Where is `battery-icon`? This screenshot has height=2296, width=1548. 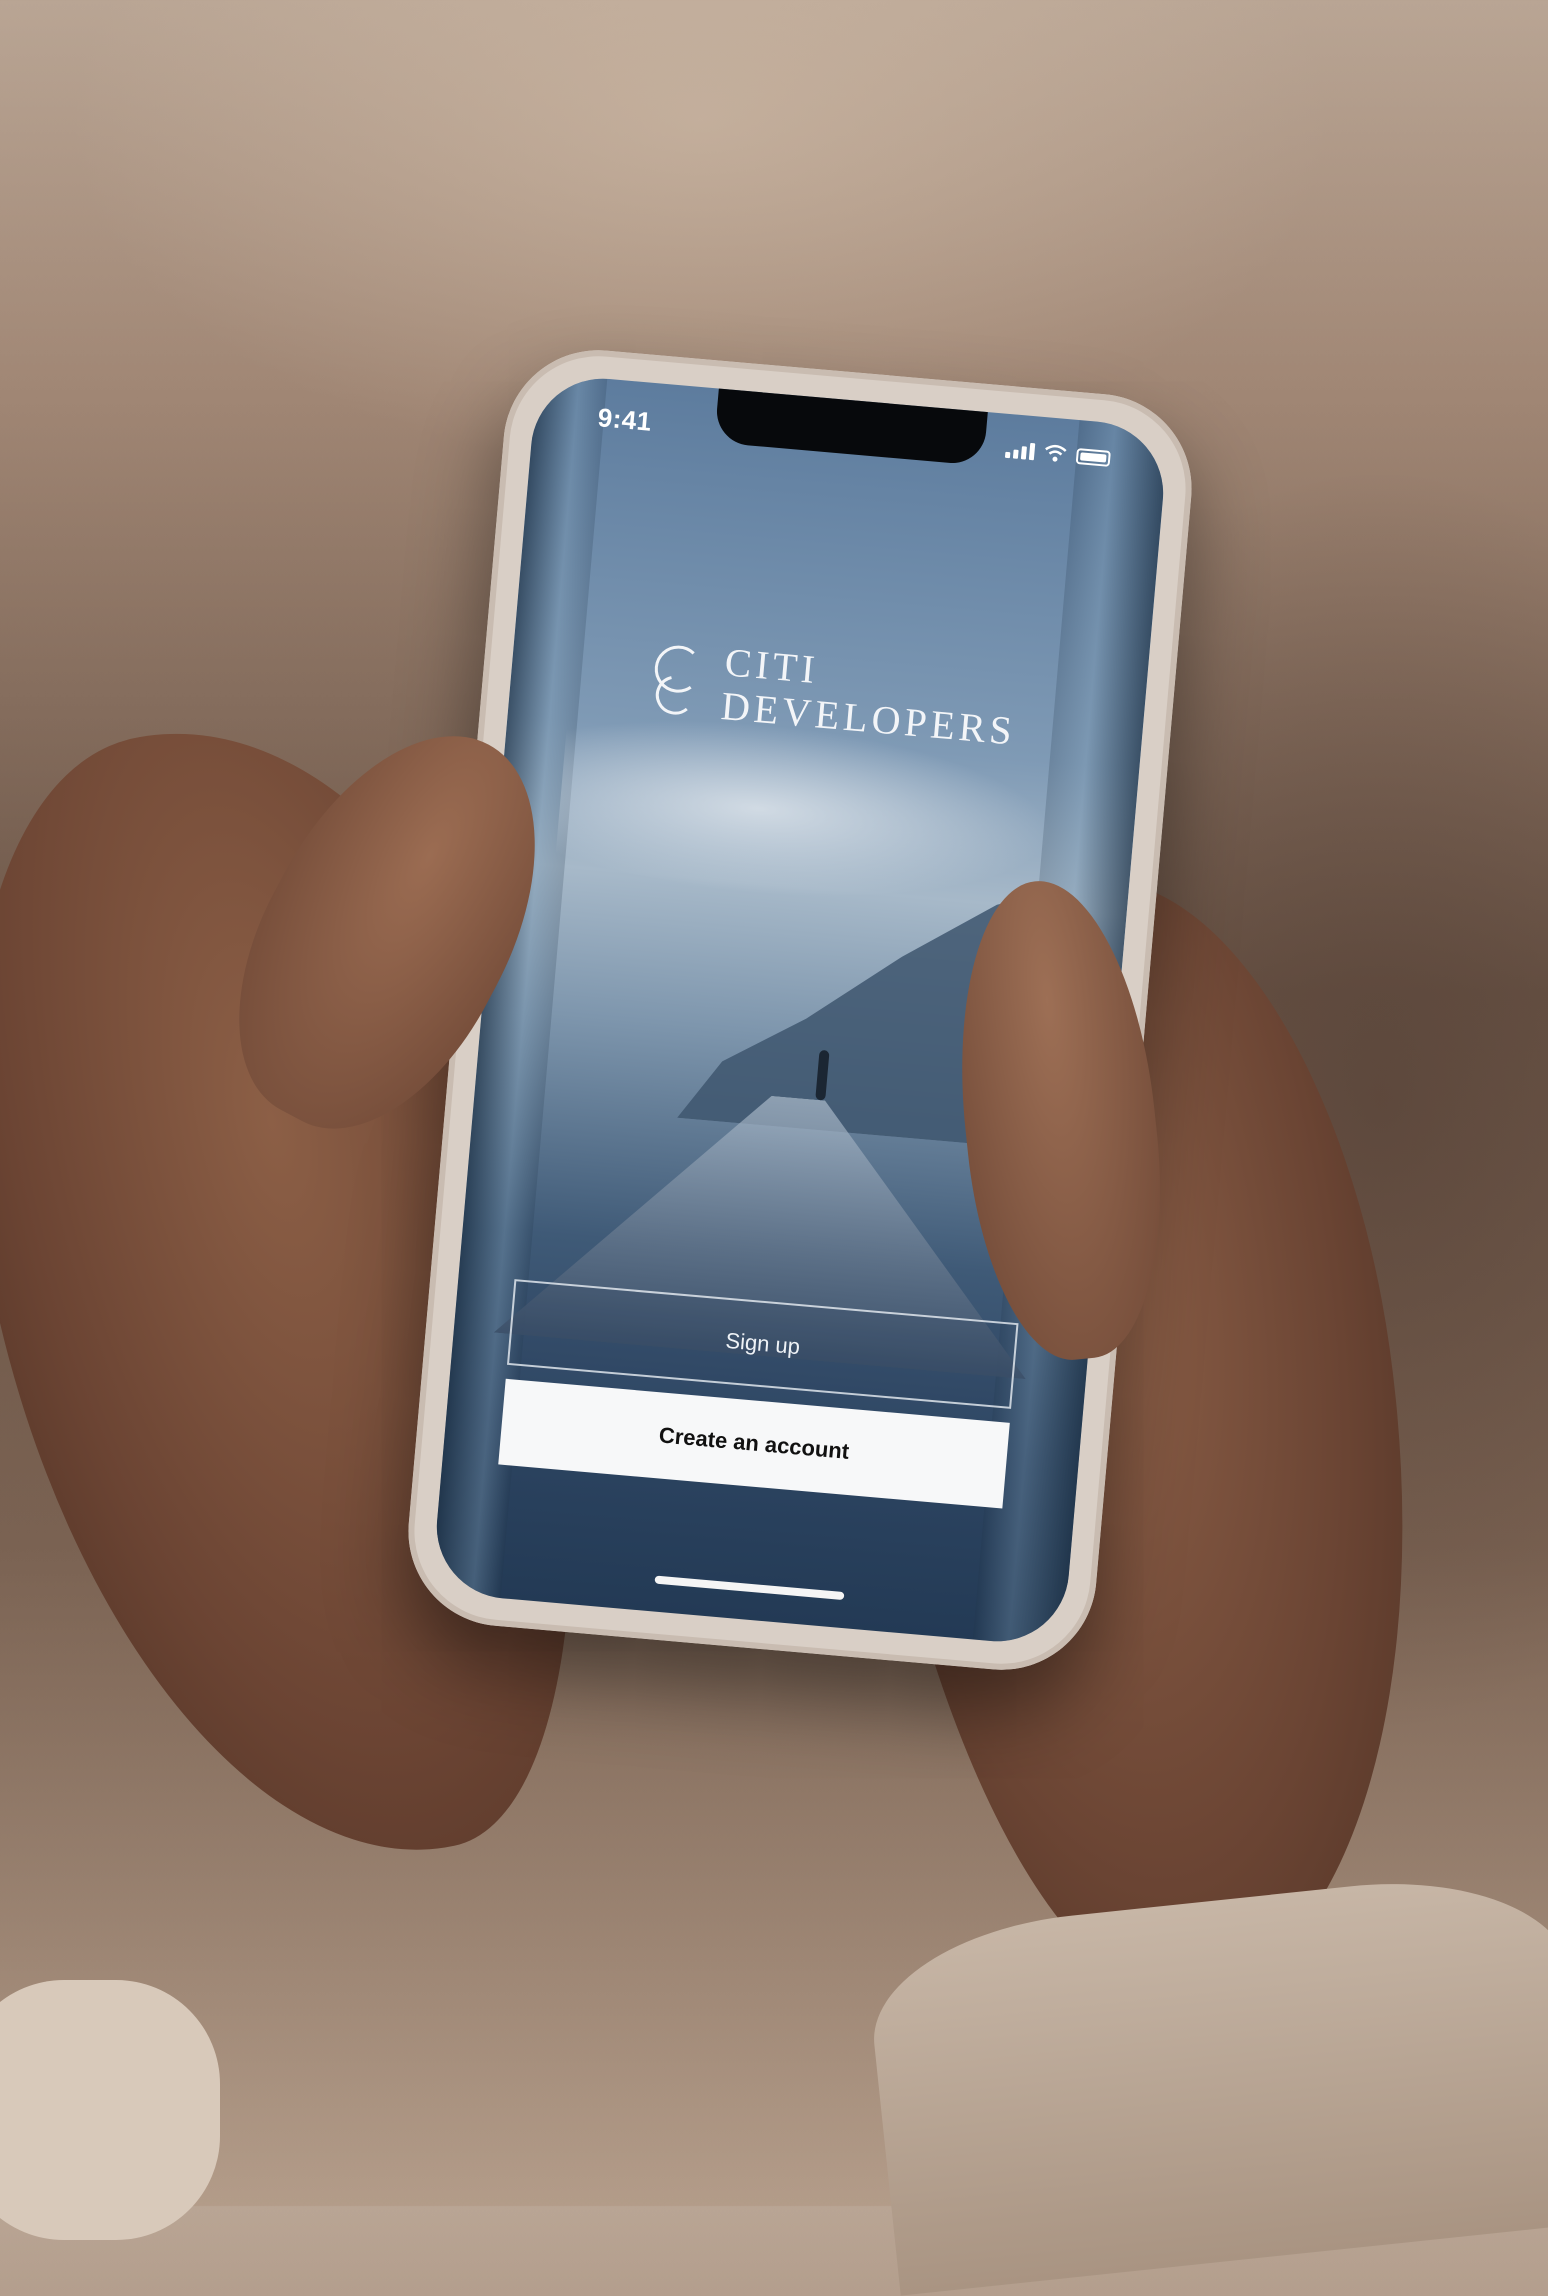 battery-icon is located at coordinates (1093, 457).